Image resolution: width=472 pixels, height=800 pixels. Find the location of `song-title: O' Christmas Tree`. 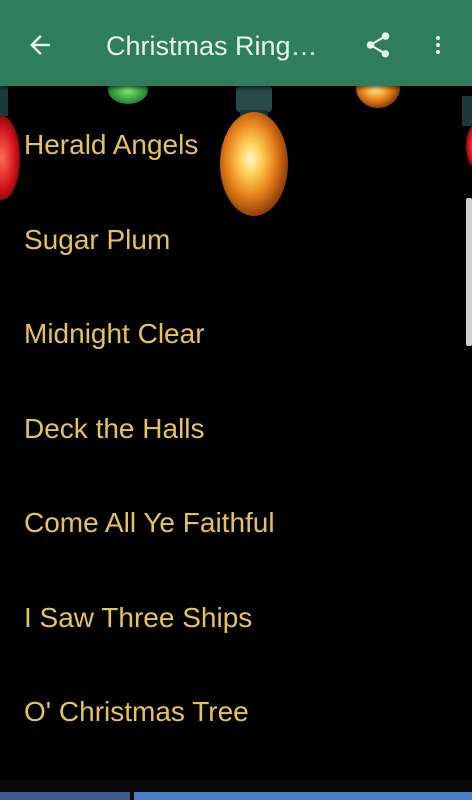

song-title: O' Christmas Tree is located at coordinates (136, 712).